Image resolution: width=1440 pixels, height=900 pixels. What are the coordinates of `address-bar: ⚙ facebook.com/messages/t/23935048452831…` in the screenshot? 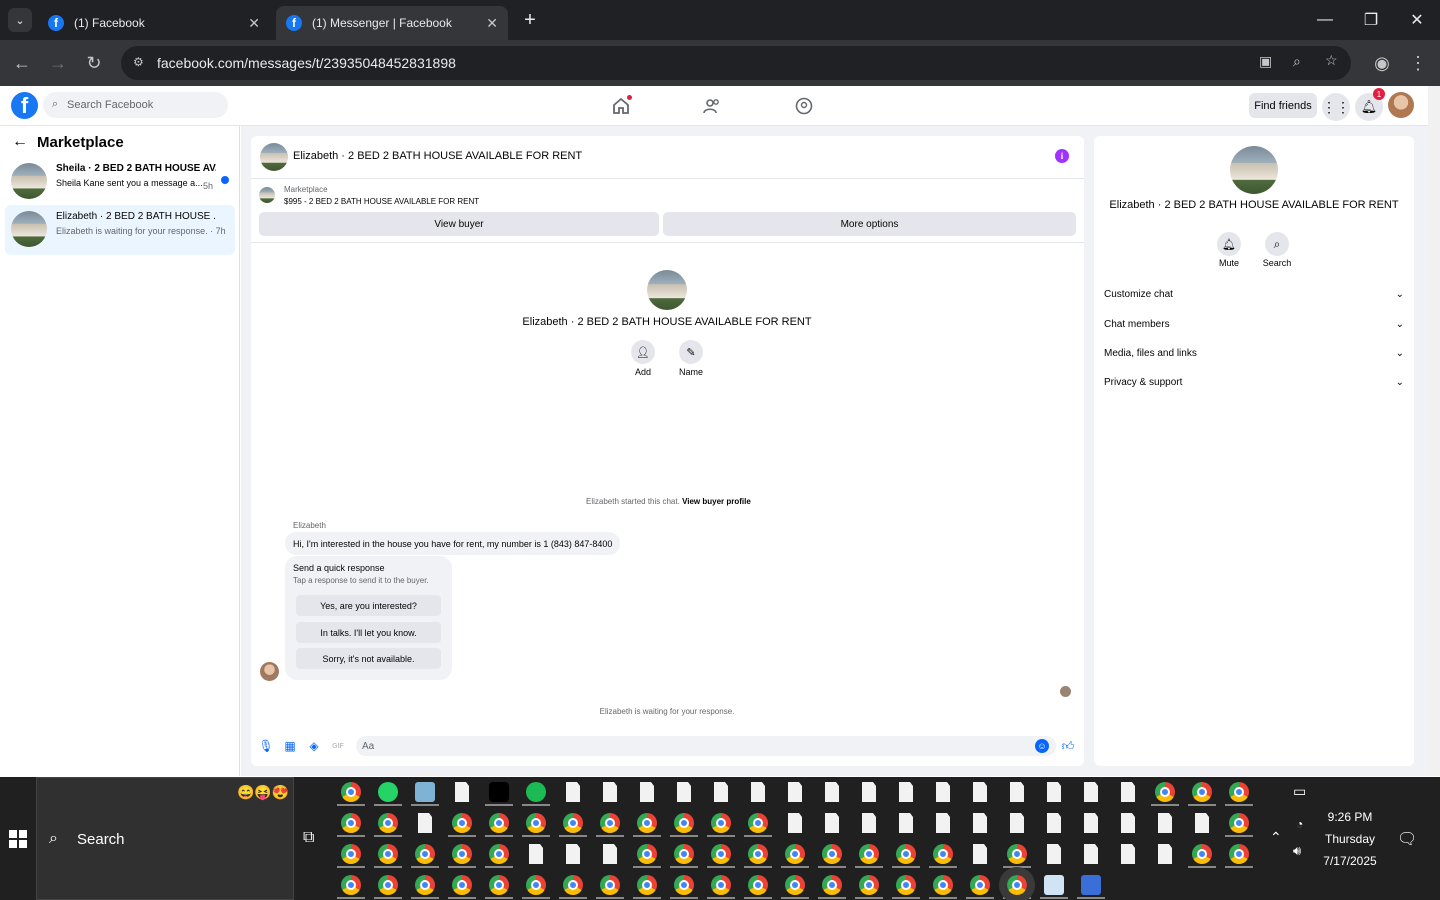 It's located at (736, 63).